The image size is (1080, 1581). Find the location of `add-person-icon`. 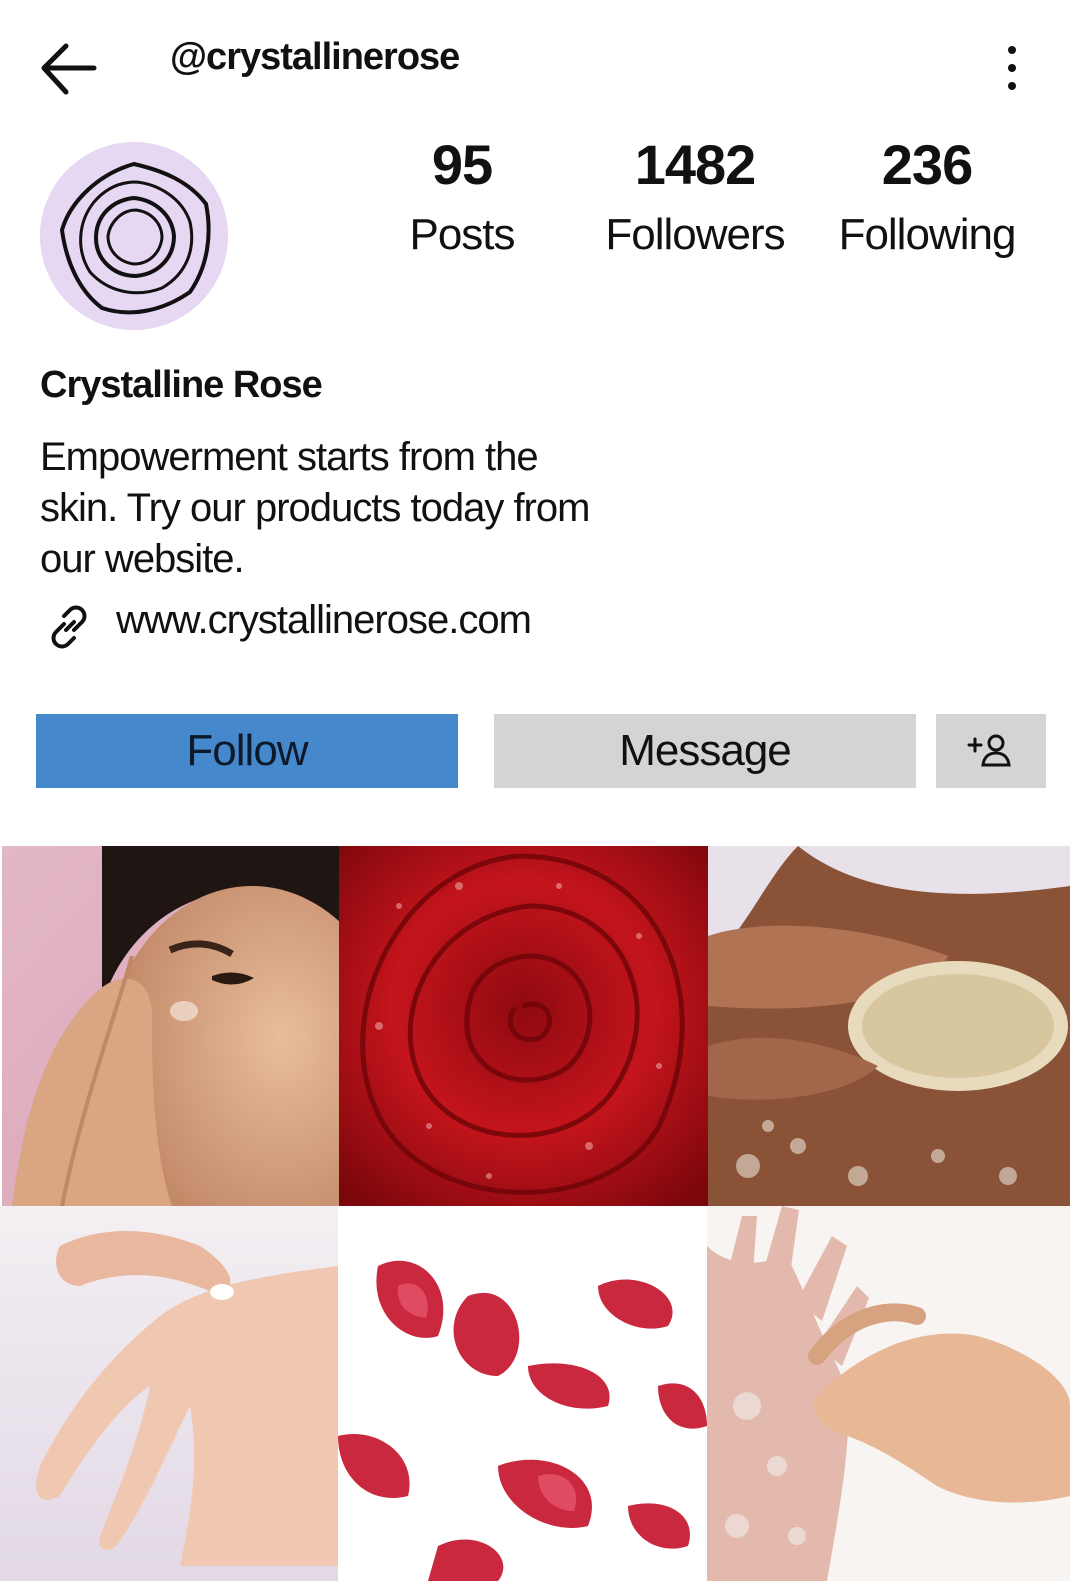

add-person-icon is located at coordinates (989, 750).